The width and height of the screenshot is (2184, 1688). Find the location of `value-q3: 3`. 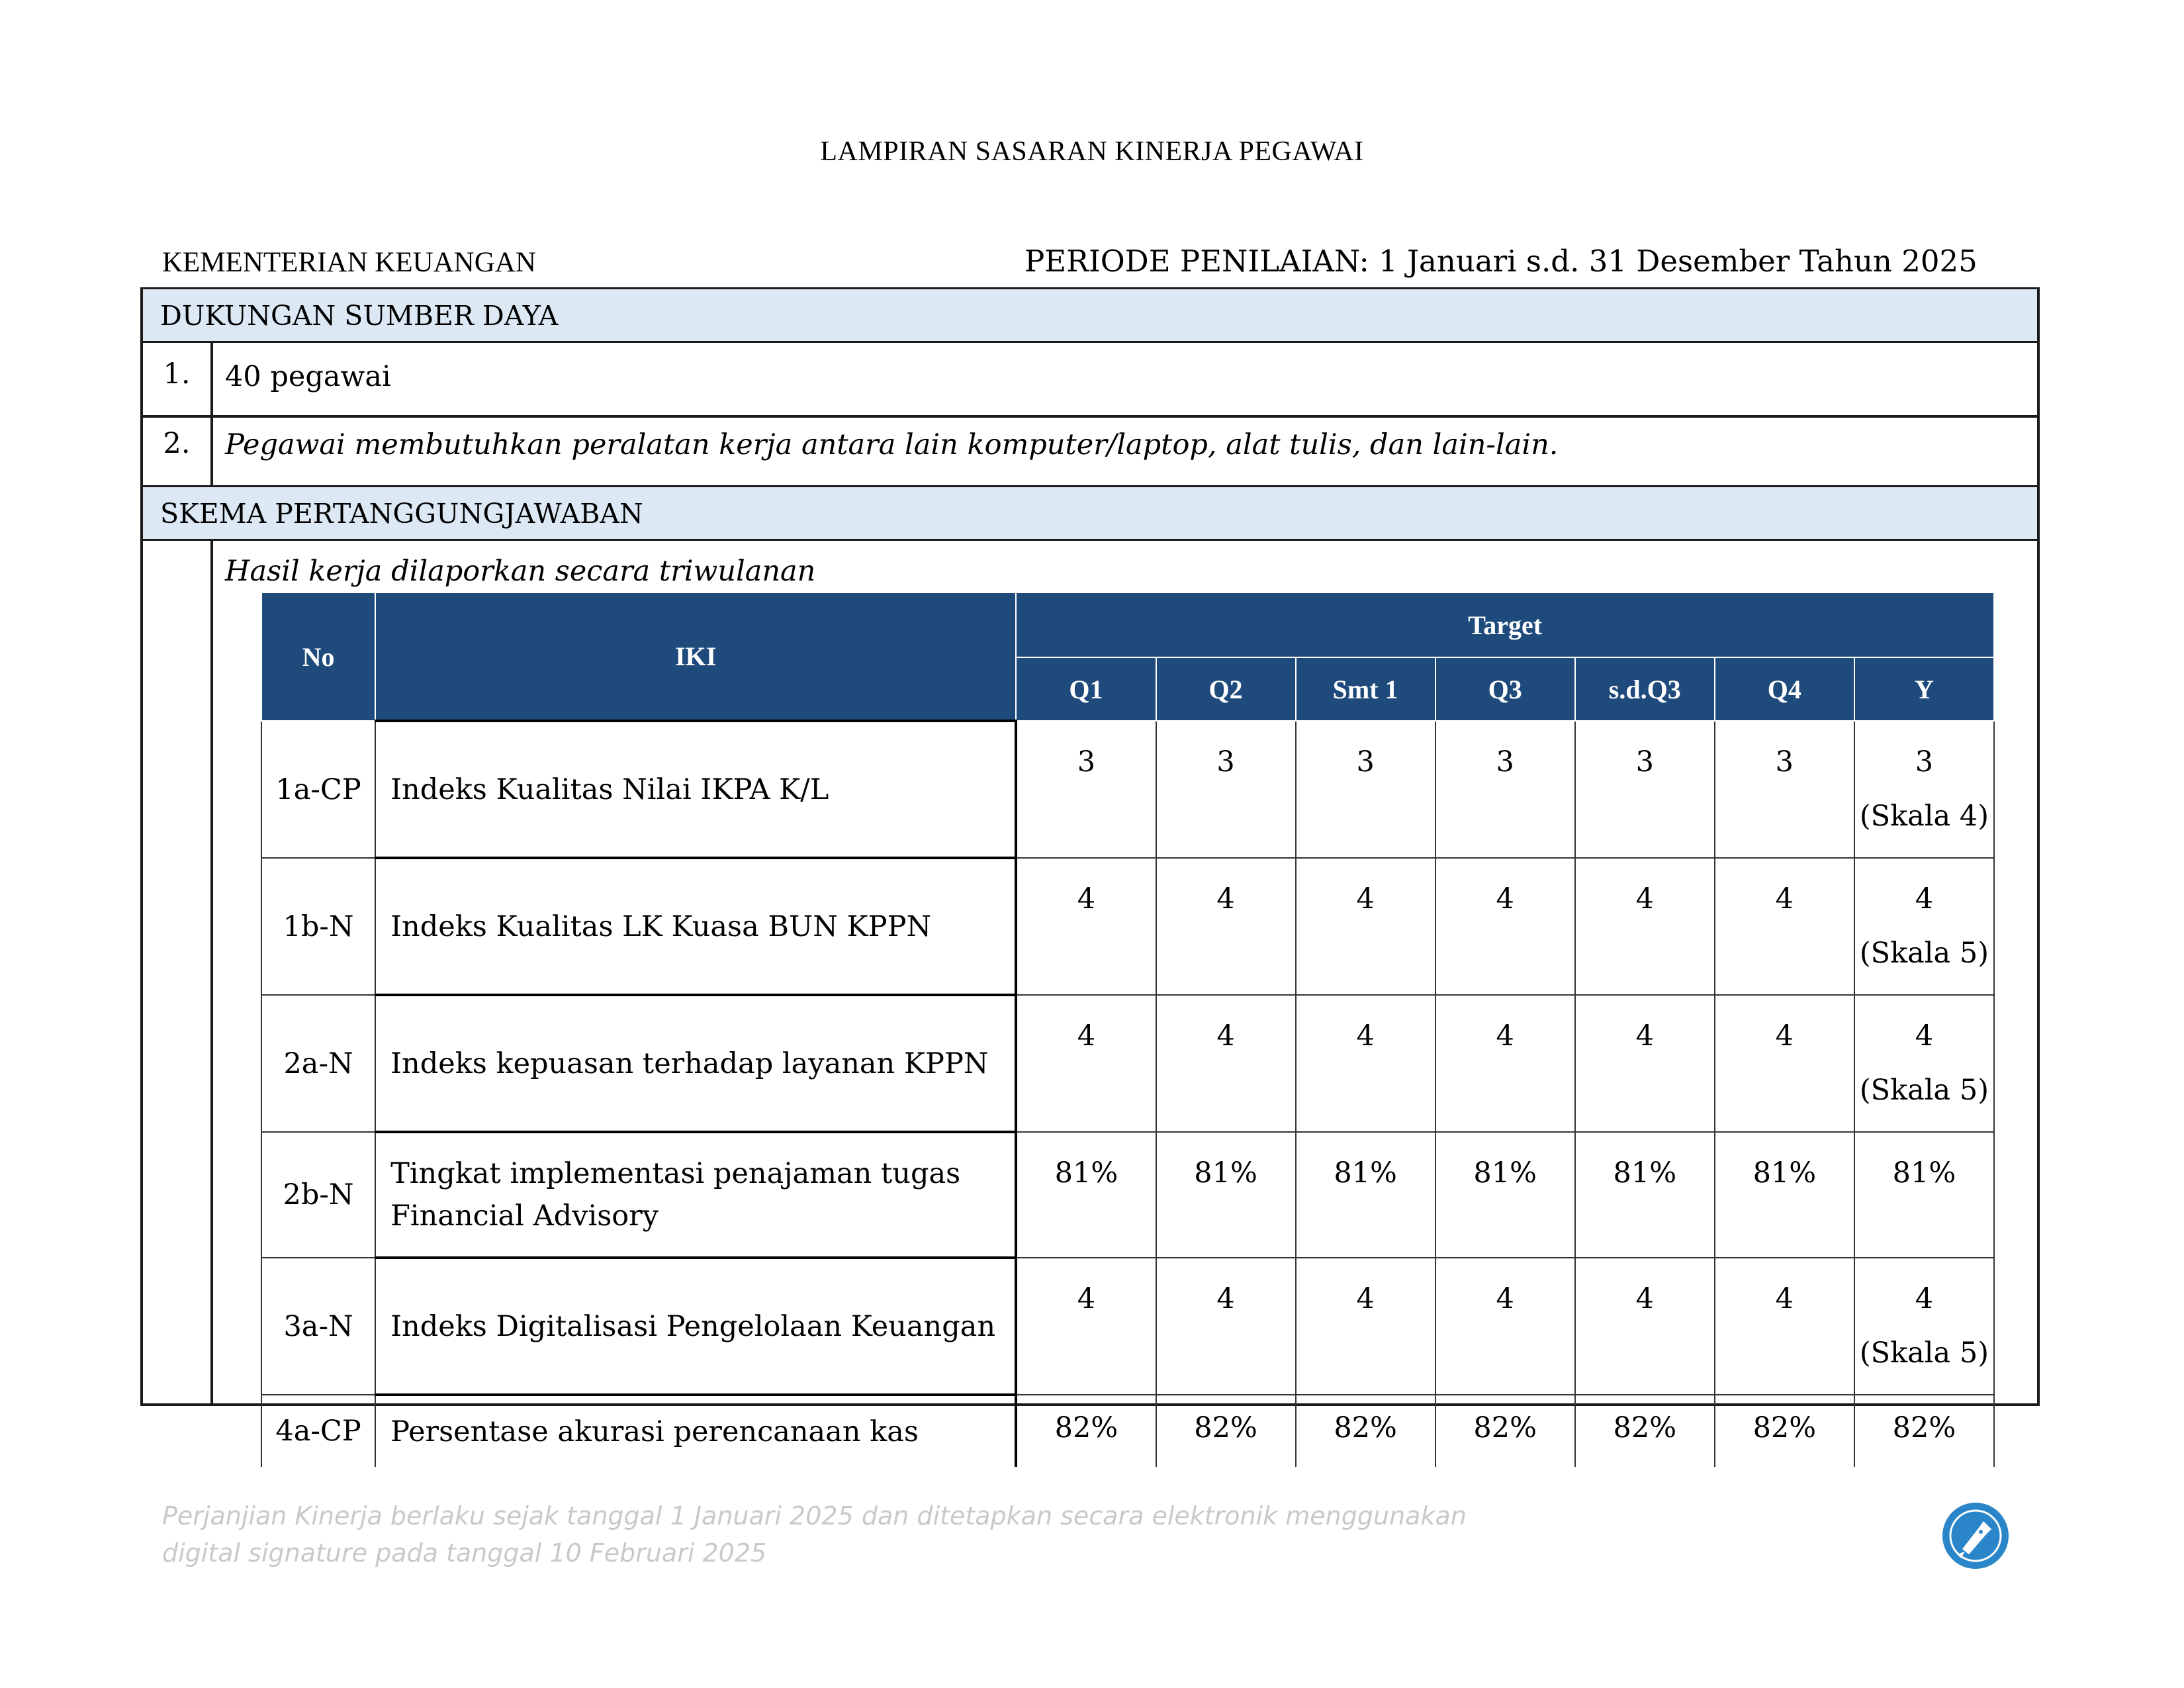

value-q3: 3 is located at coordinates (1505, 789).